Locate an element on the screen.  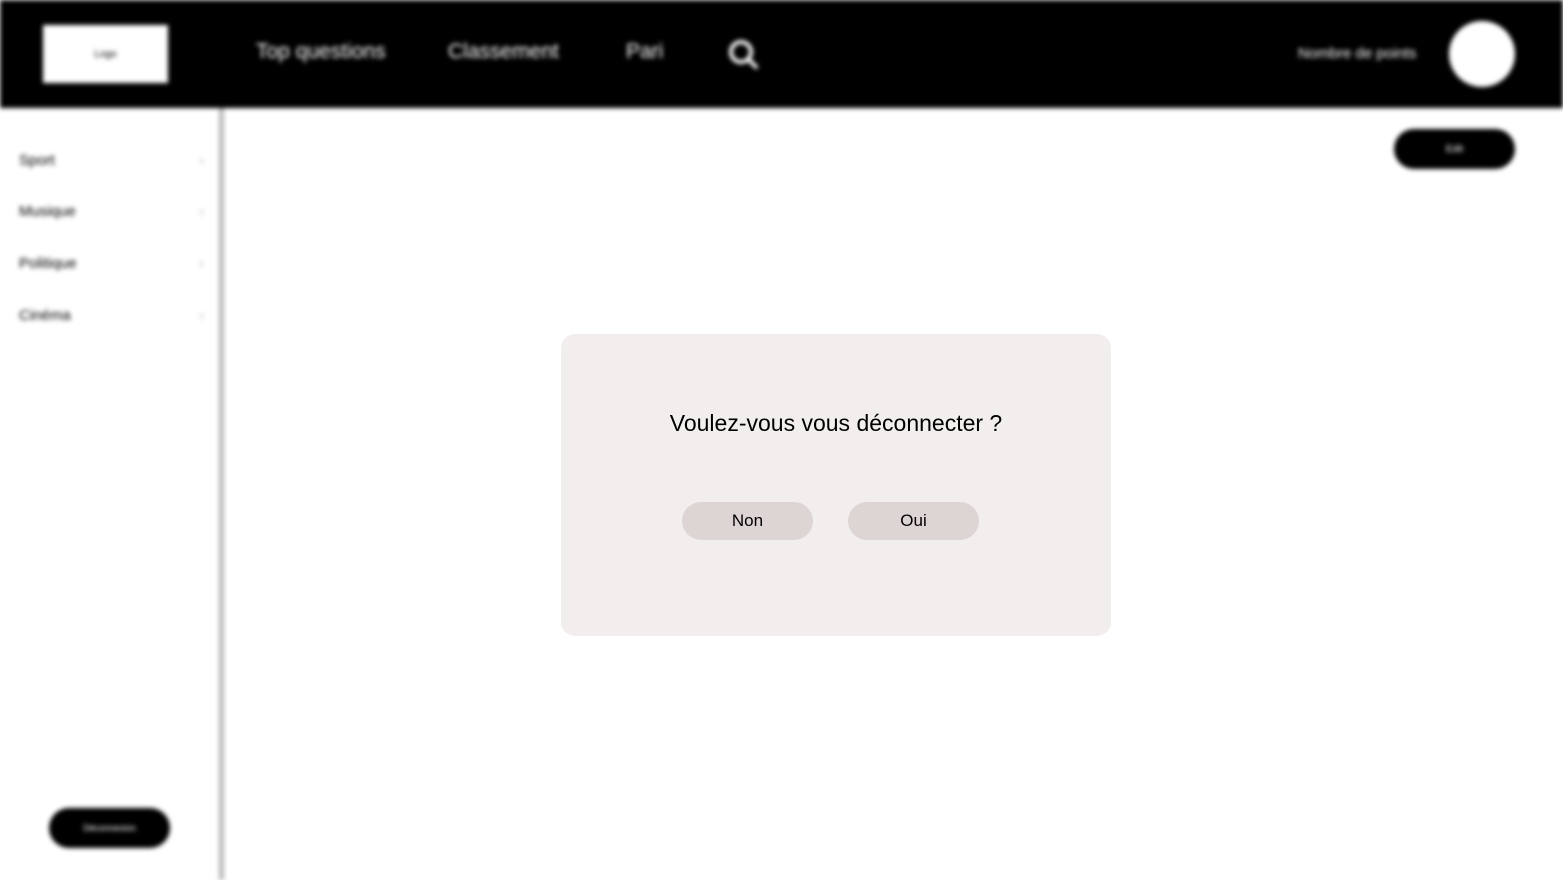
logo: Logo is located at coordinates (105, 54).